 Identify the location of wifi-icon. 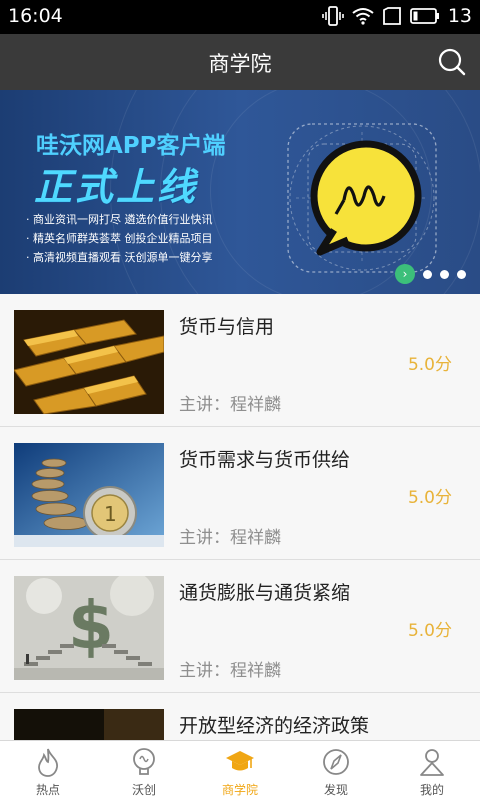
(363, 16).